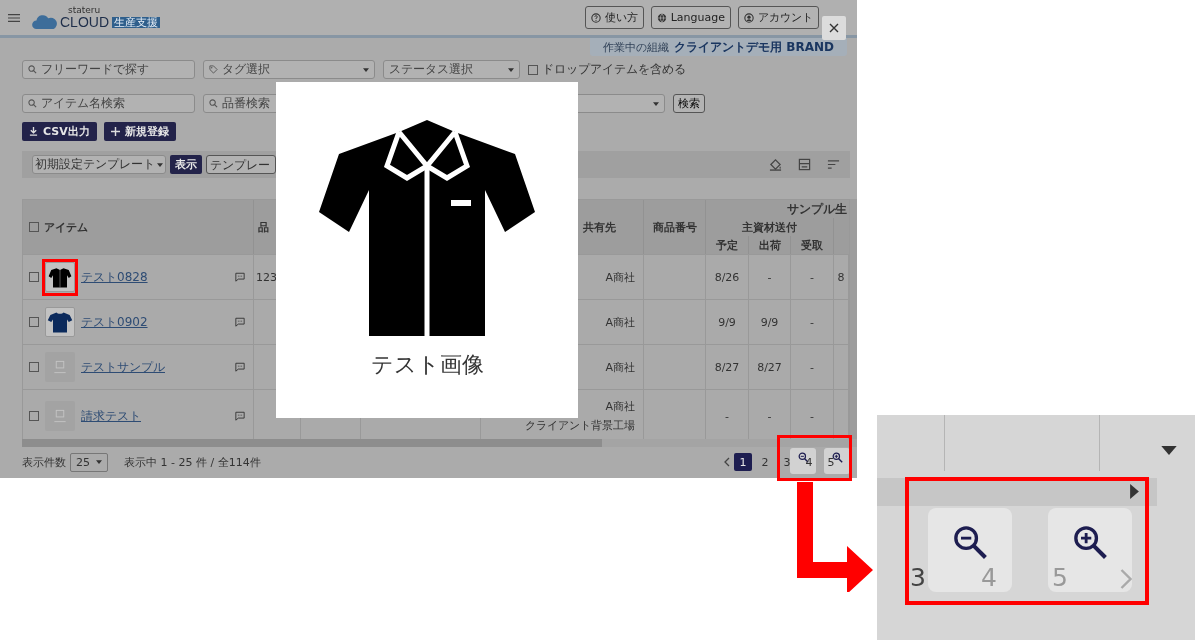 This screenshot has height=644, width=1195. I want to click on organization-label: 作業中の組織, so click(636, 47).